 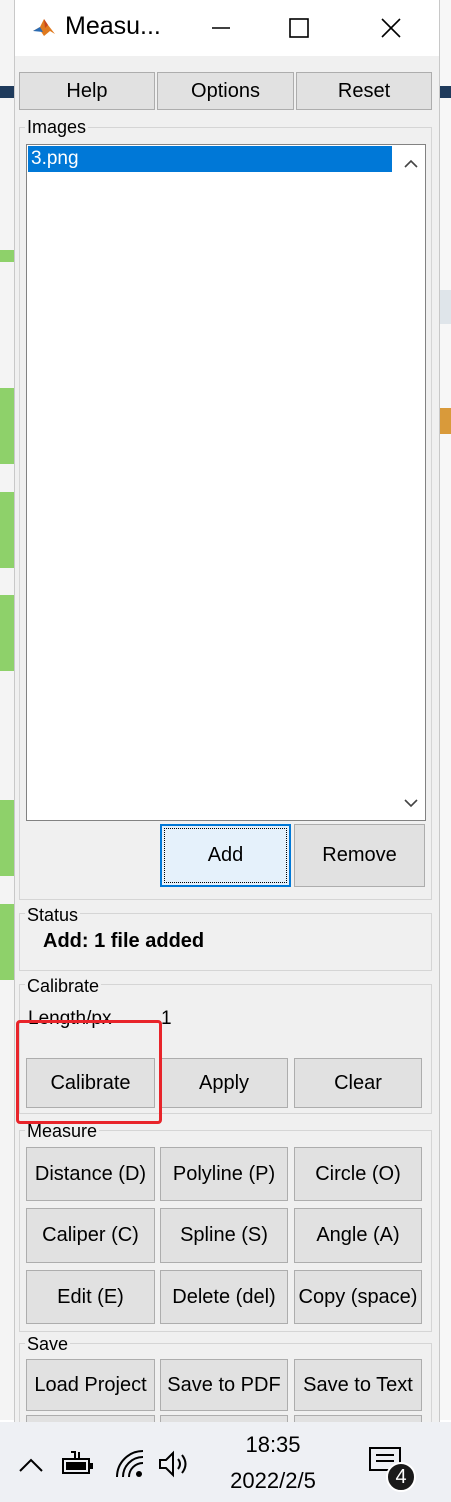 I want to click on volume-button, so click(x=174, y=1464).